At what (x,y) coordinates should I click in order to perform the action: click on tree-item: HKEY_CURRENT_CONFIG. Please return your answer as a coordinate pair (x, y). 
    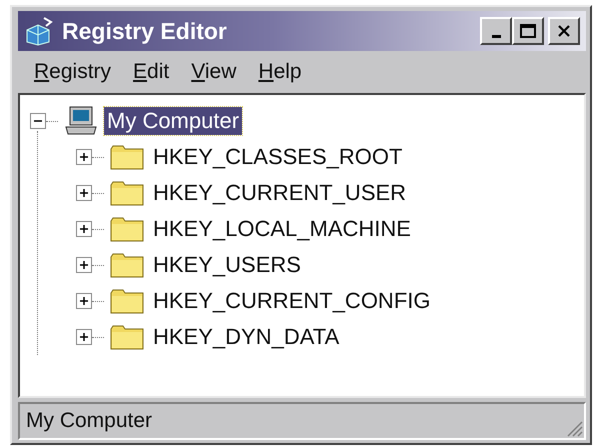
    Looking at the image, I should click on (292, 301).